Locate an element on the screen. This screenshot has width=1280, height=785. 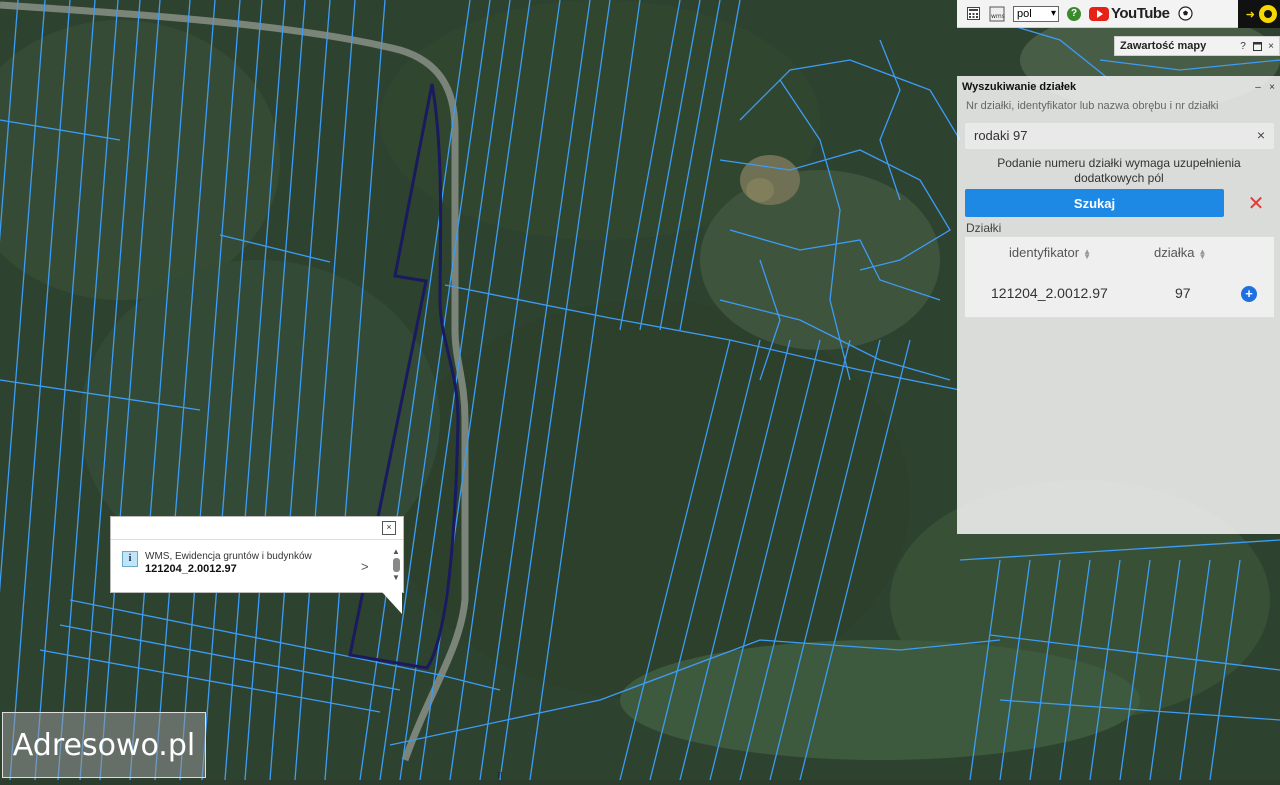
popup-scrollbar: ▲ ▼ is located at coordinates (396, 569).